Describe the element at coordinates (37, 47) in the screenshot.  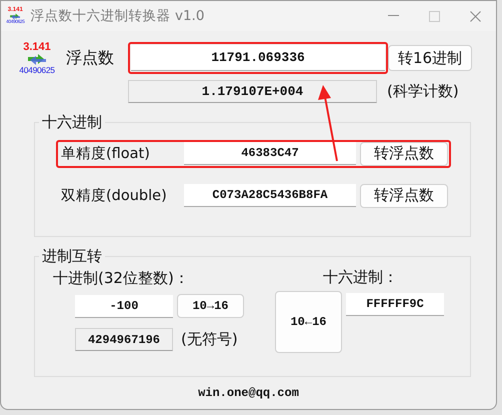
I see `logo-number: 3.141` at that location.